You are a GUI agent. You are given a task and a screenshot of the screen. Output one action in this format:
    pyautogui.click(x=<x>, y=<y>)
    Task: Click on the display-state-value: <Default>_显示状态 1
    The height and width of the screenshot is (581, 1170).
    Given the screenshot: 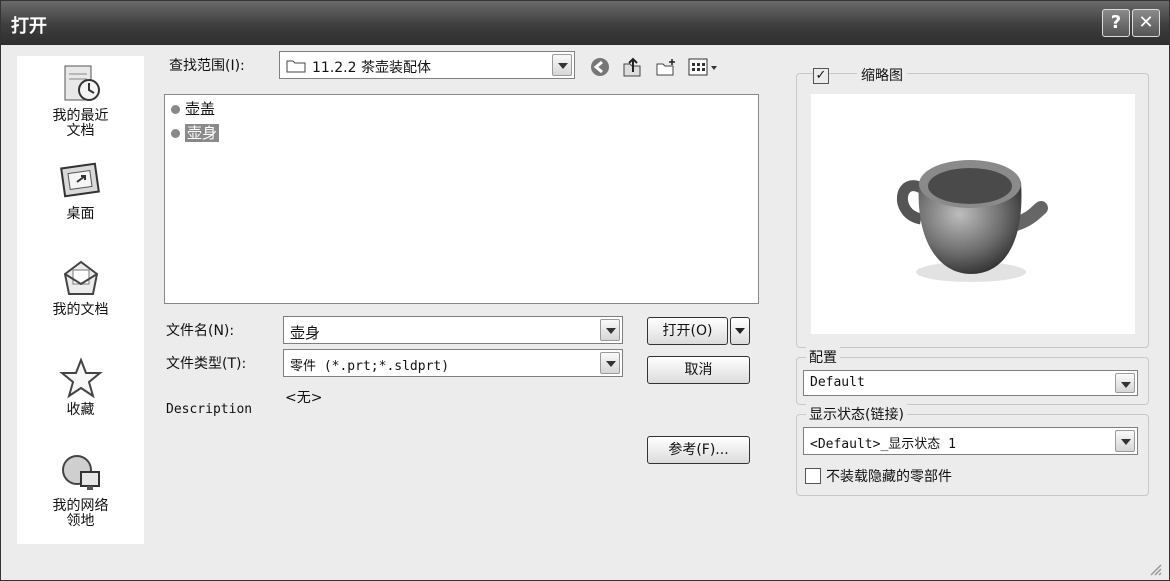 What is the action you would take?
    pyautogui.click(x=883, y=444)
    